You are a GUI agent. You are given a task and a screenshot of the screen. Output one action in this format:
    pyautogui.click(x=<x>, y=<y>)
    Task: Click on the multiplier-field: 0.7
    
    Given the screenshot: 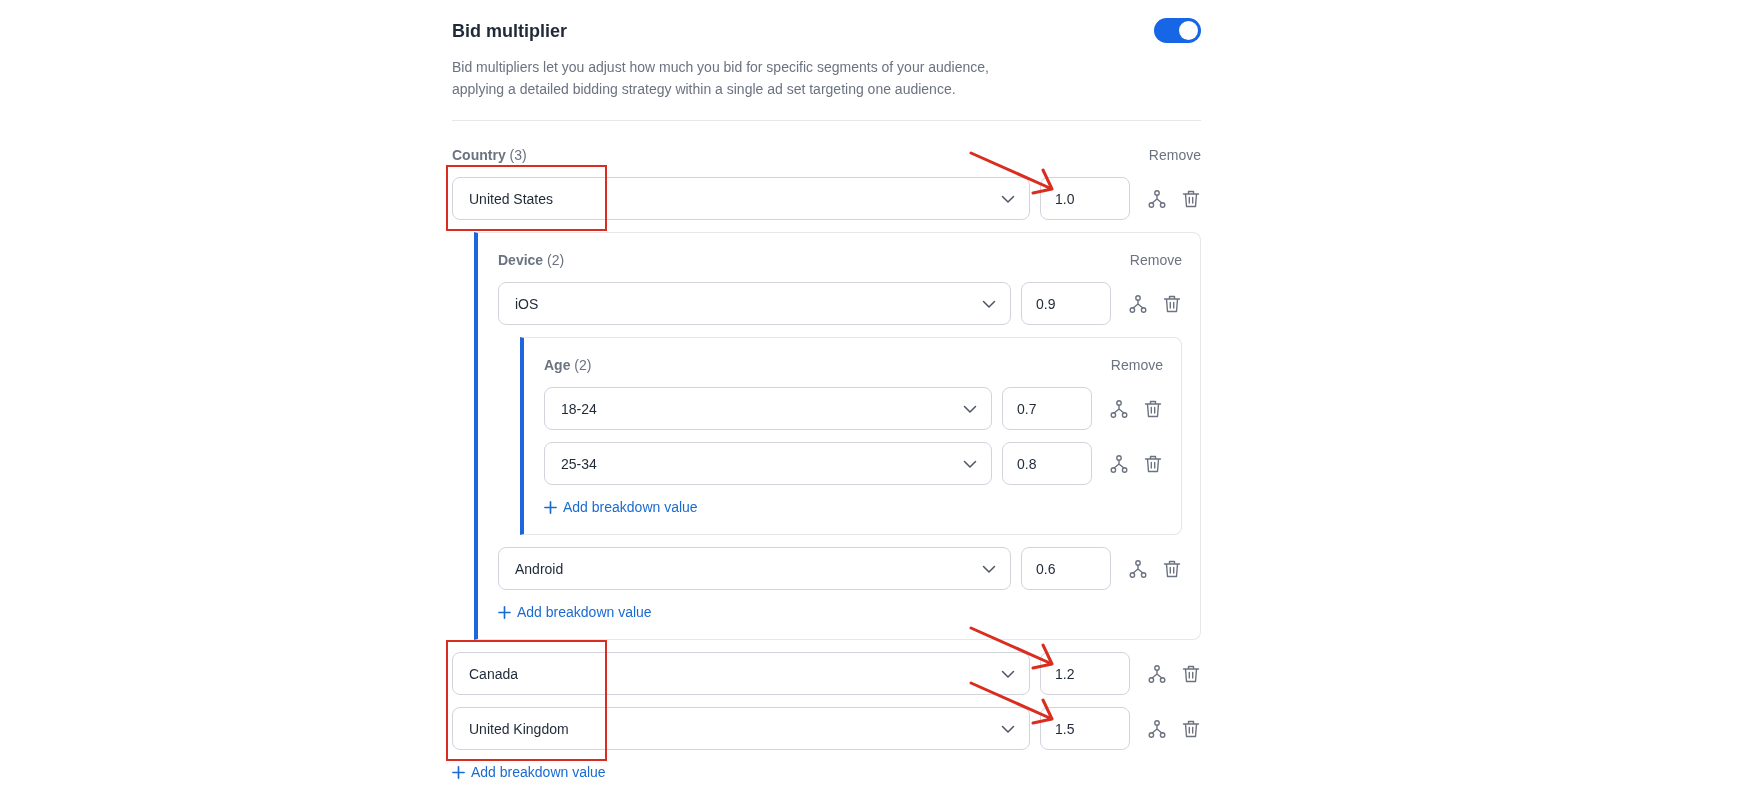 What is the action you would take?
    pyautogui.click(x=1047, y=408)
    